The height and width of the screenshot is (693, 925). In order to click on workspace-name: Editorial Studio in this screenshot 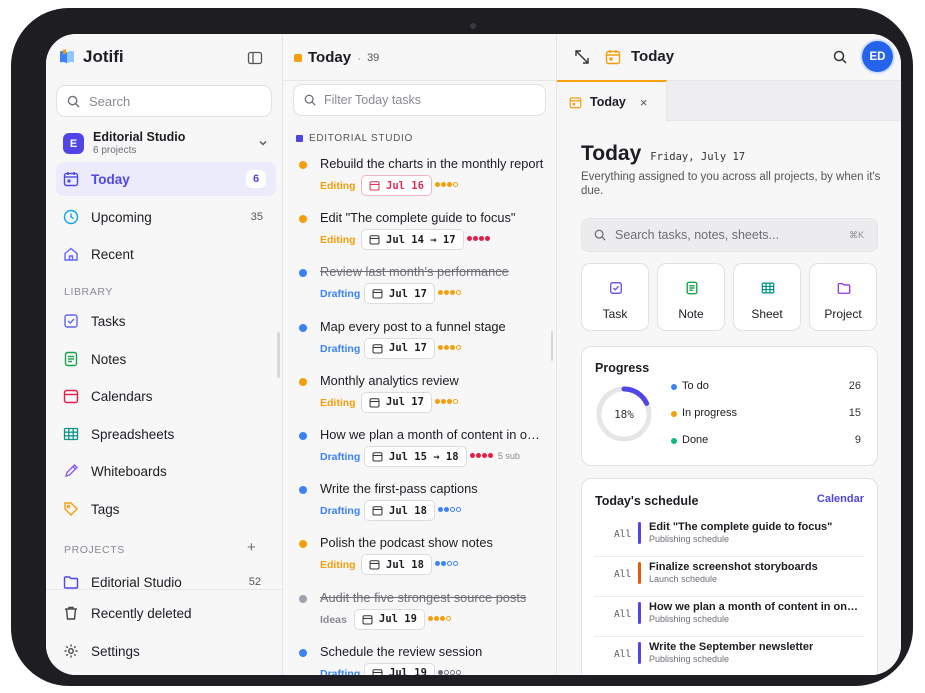, I will do `click(139, 137)`.